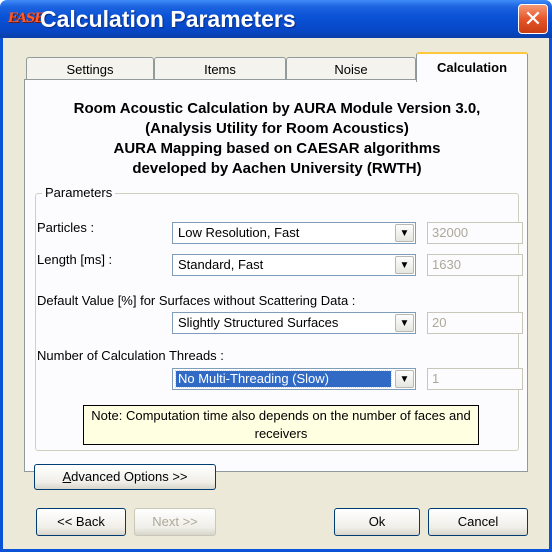 The width and height of the screenshot is (552, 552). What do you see at coordinates (475, 233) in the screenshot?
I see `particles-value-field: 32000` at bounding box center [475, 233].